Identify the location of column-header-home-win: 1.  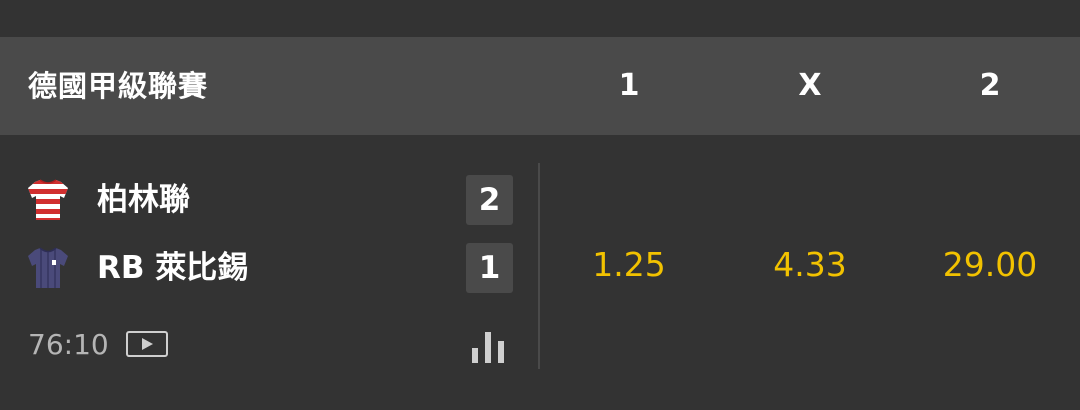
(629, 85).